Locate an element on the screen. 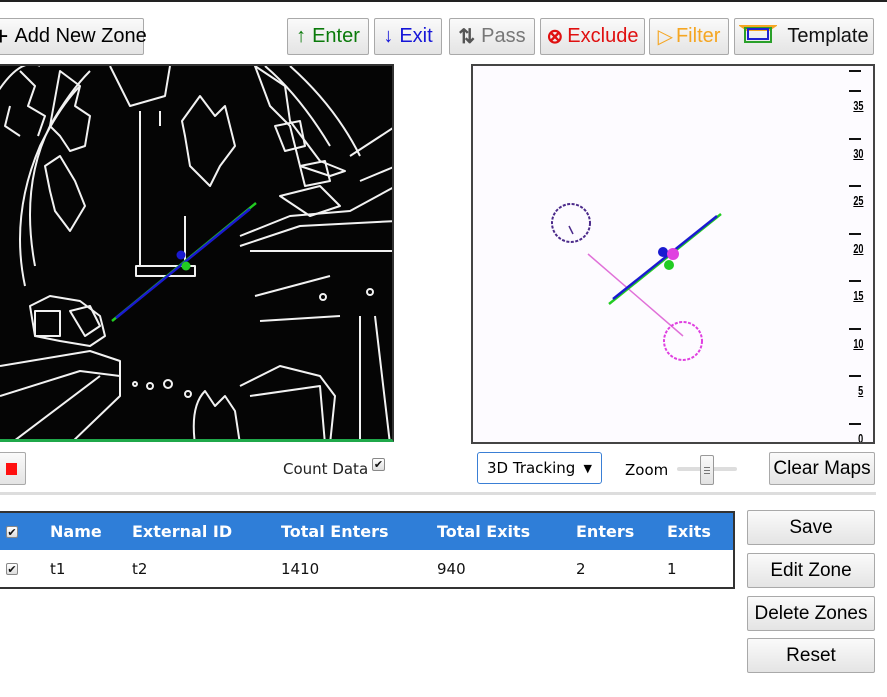  cell-external-id: t2 is located at coordinates (140, 568).